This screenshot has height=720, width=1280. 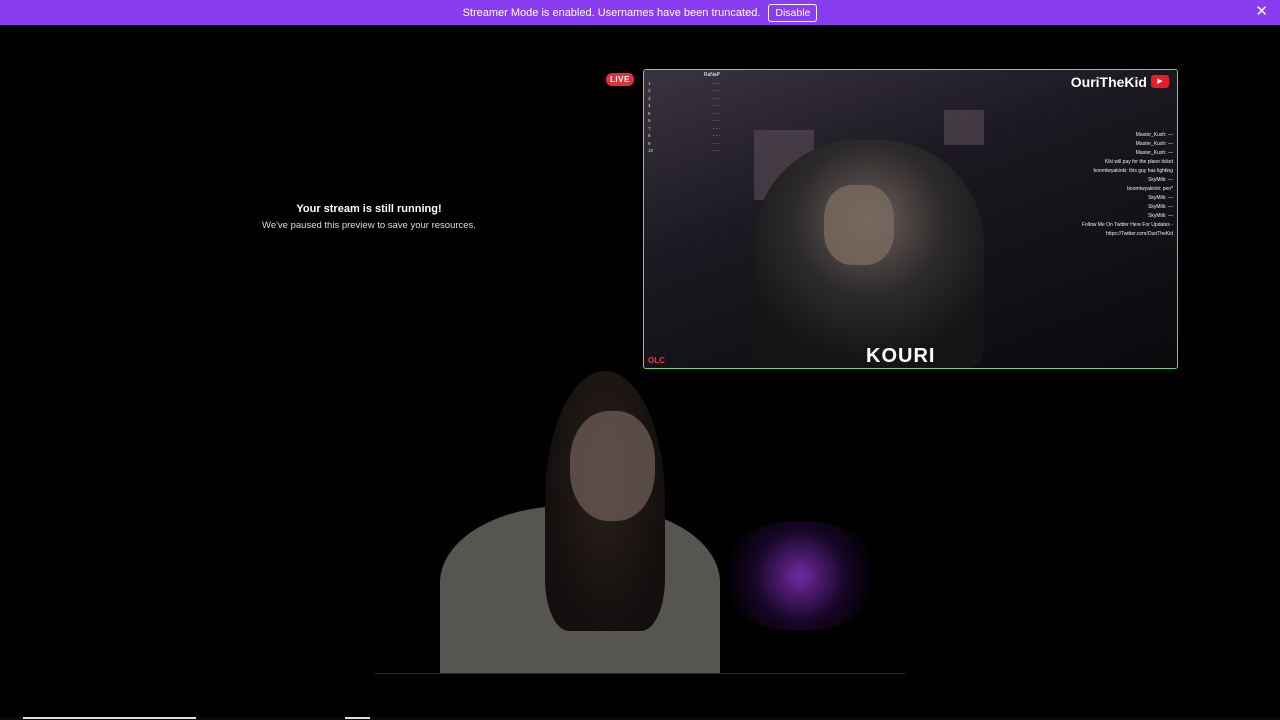 I want to click on leaderboard-row: 3 ·····, so click(x=684, y=98).